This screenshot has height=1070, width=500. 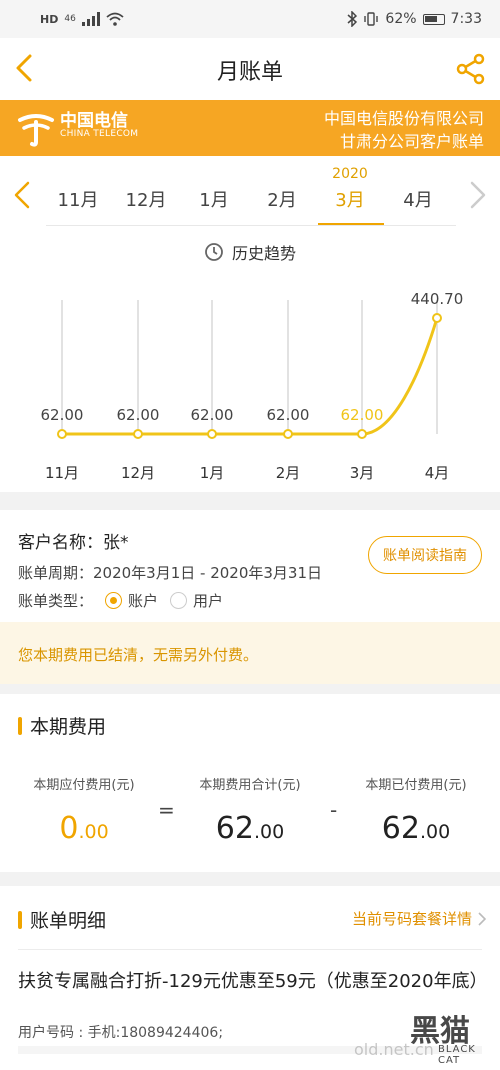 What do you see at coordinates (250, 194) in the screenshot?
I see `month-selector: 11月 12月 1月 2月 2020 3月 4月` at bounding box center [250, 194].